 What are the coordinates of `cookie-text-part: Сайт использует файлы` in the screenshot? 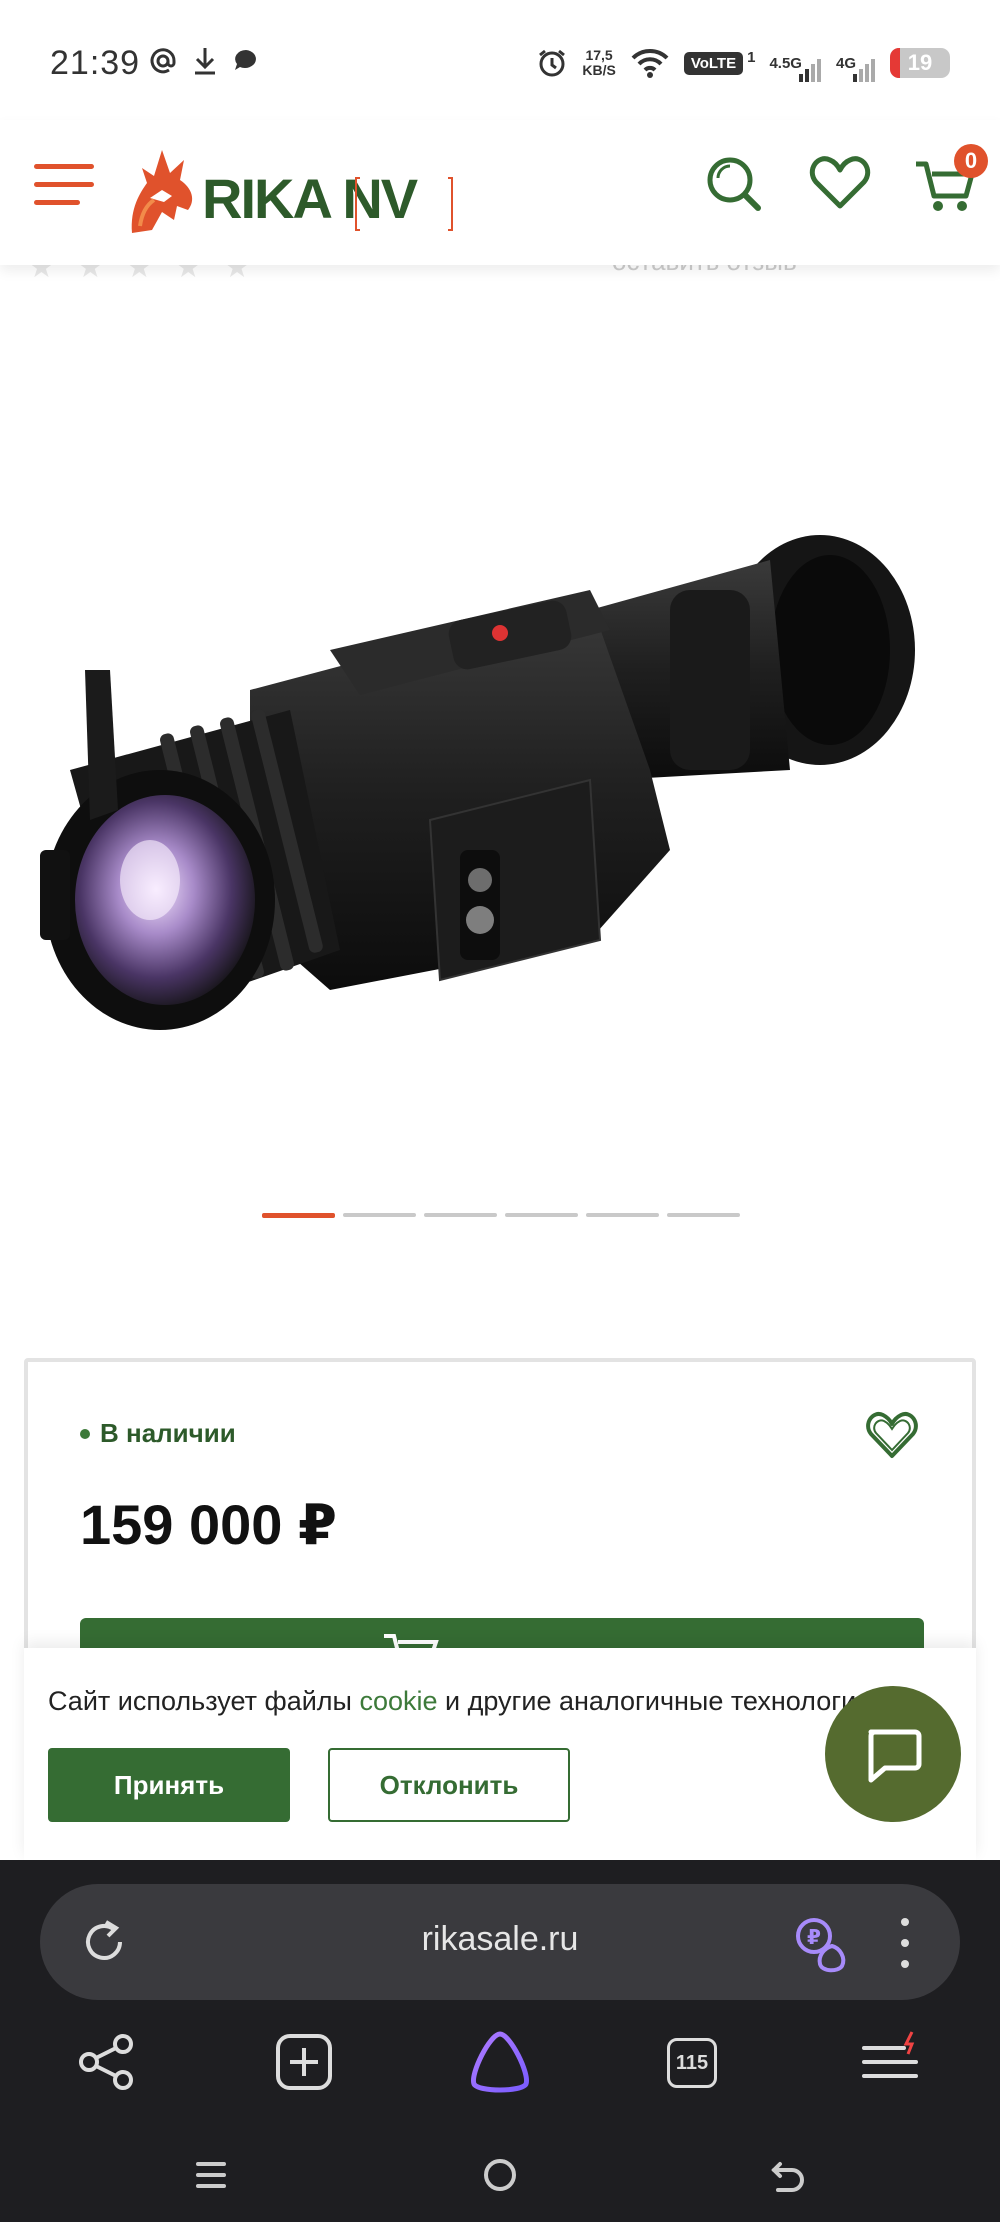 It's located at (204, 1701).